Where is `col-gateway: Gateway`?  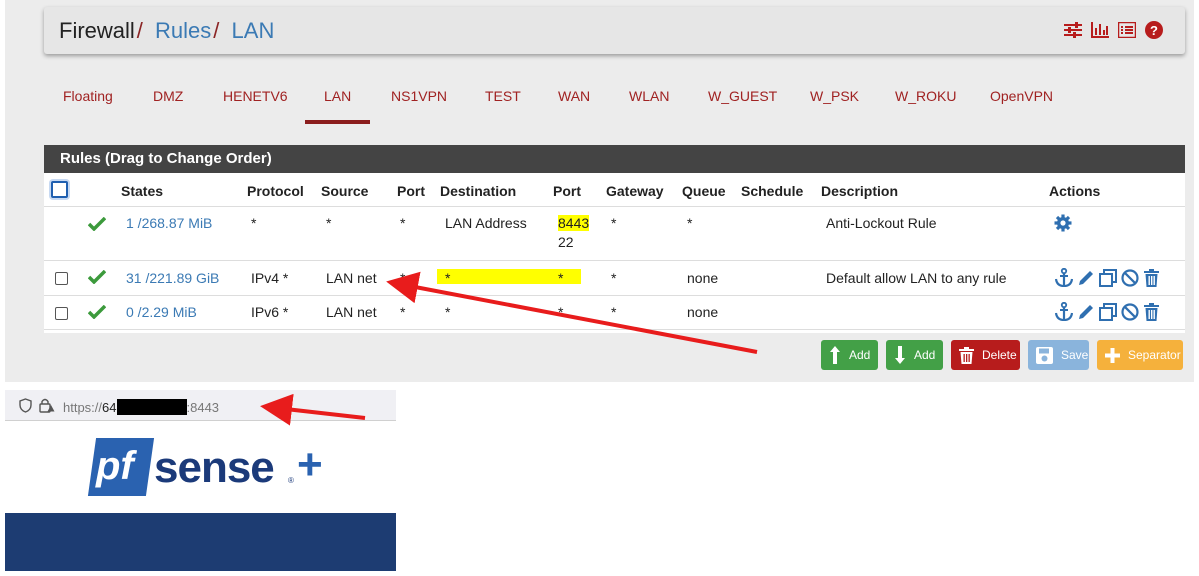 col-gateway: Gateway is located at coordinates (635, 191).